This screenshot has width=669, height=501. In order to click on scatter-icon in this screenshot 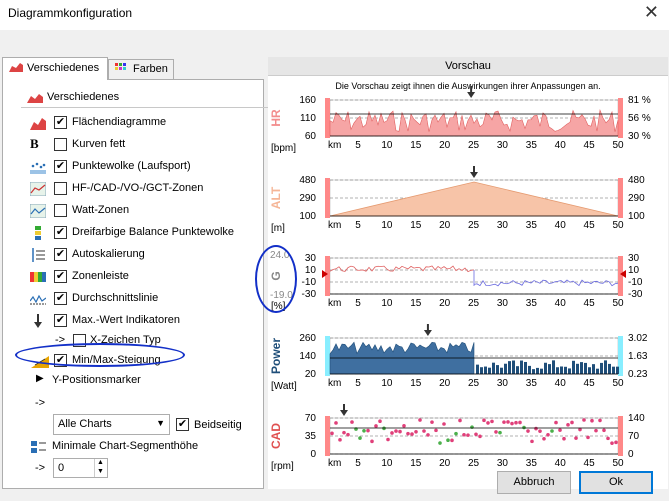, I will do `click(38, 168)`.